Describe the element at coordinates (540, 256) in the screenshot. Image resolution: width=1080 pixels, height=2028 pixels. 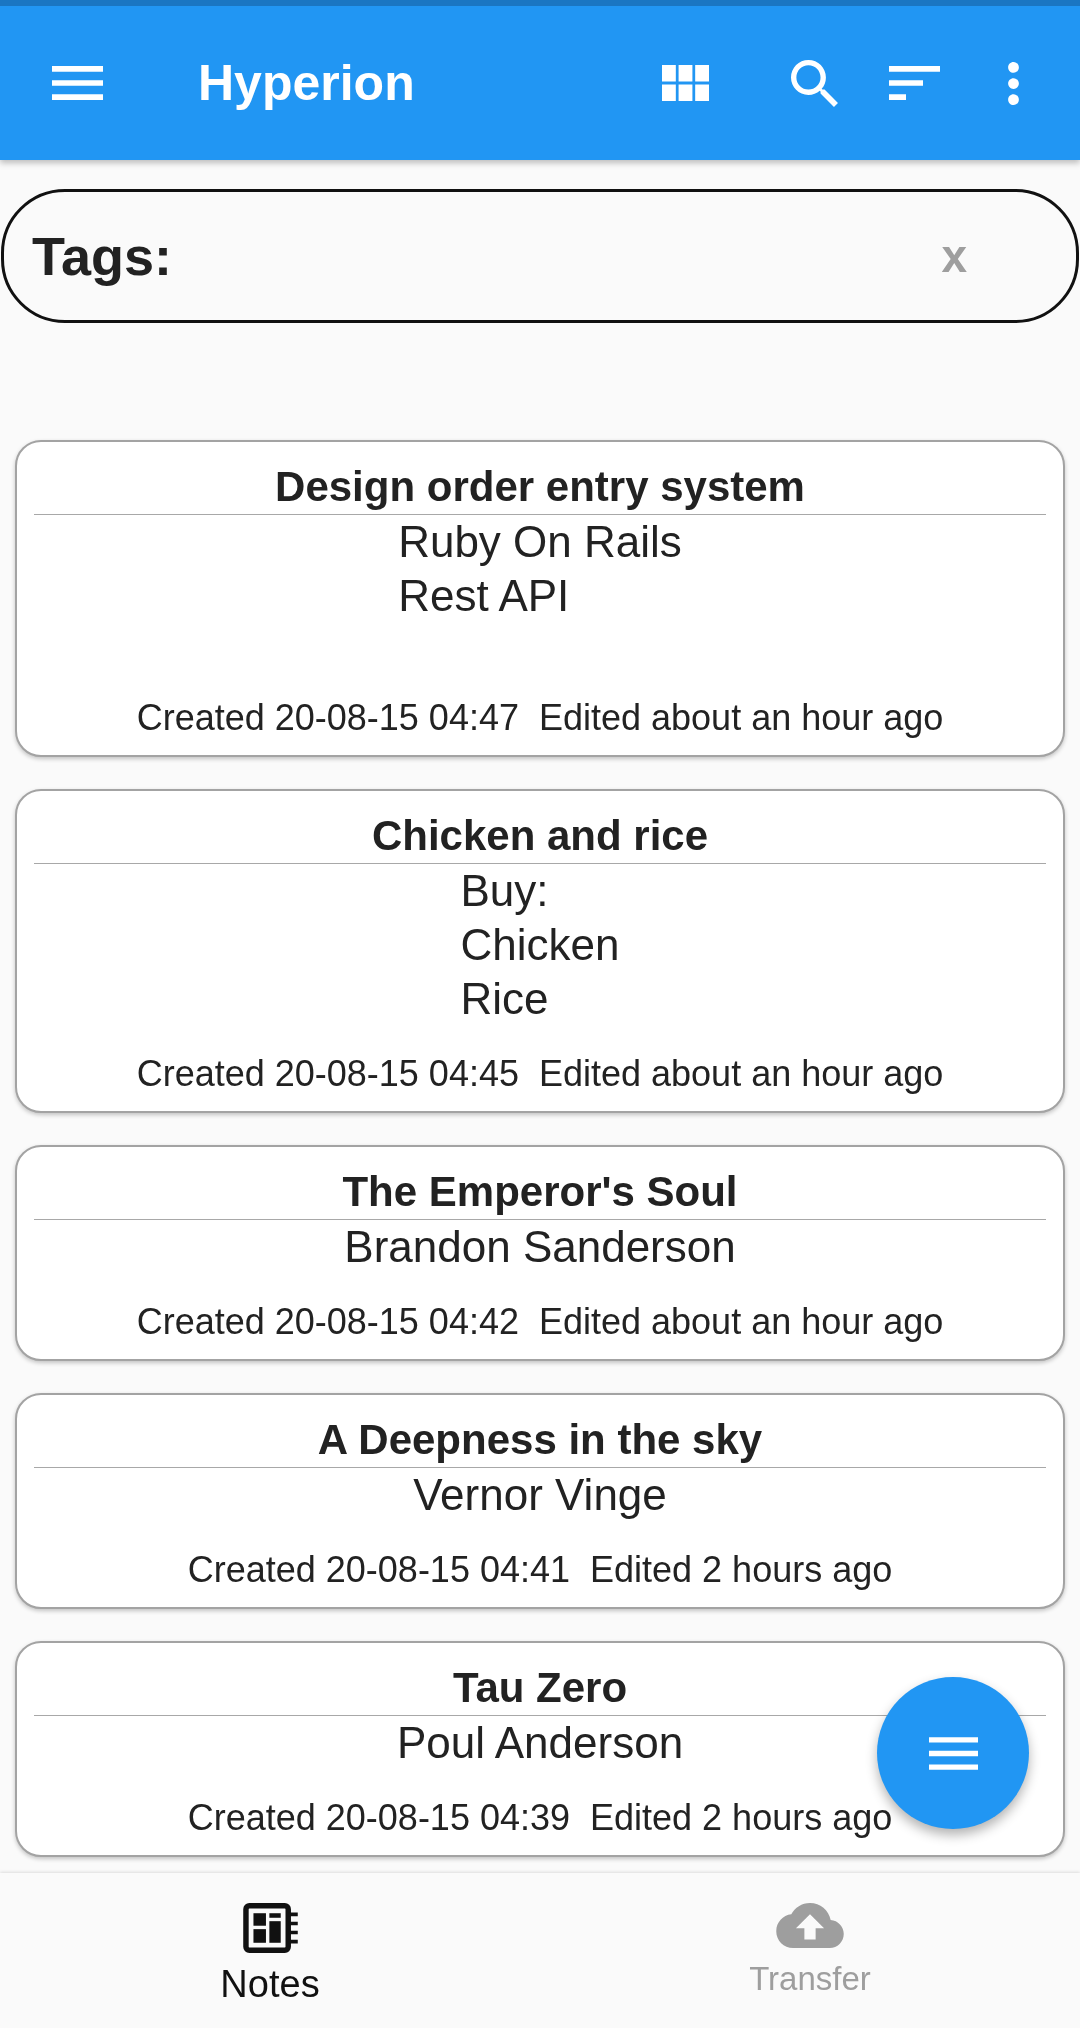
I see `tags-field: Tags: x` at that location.